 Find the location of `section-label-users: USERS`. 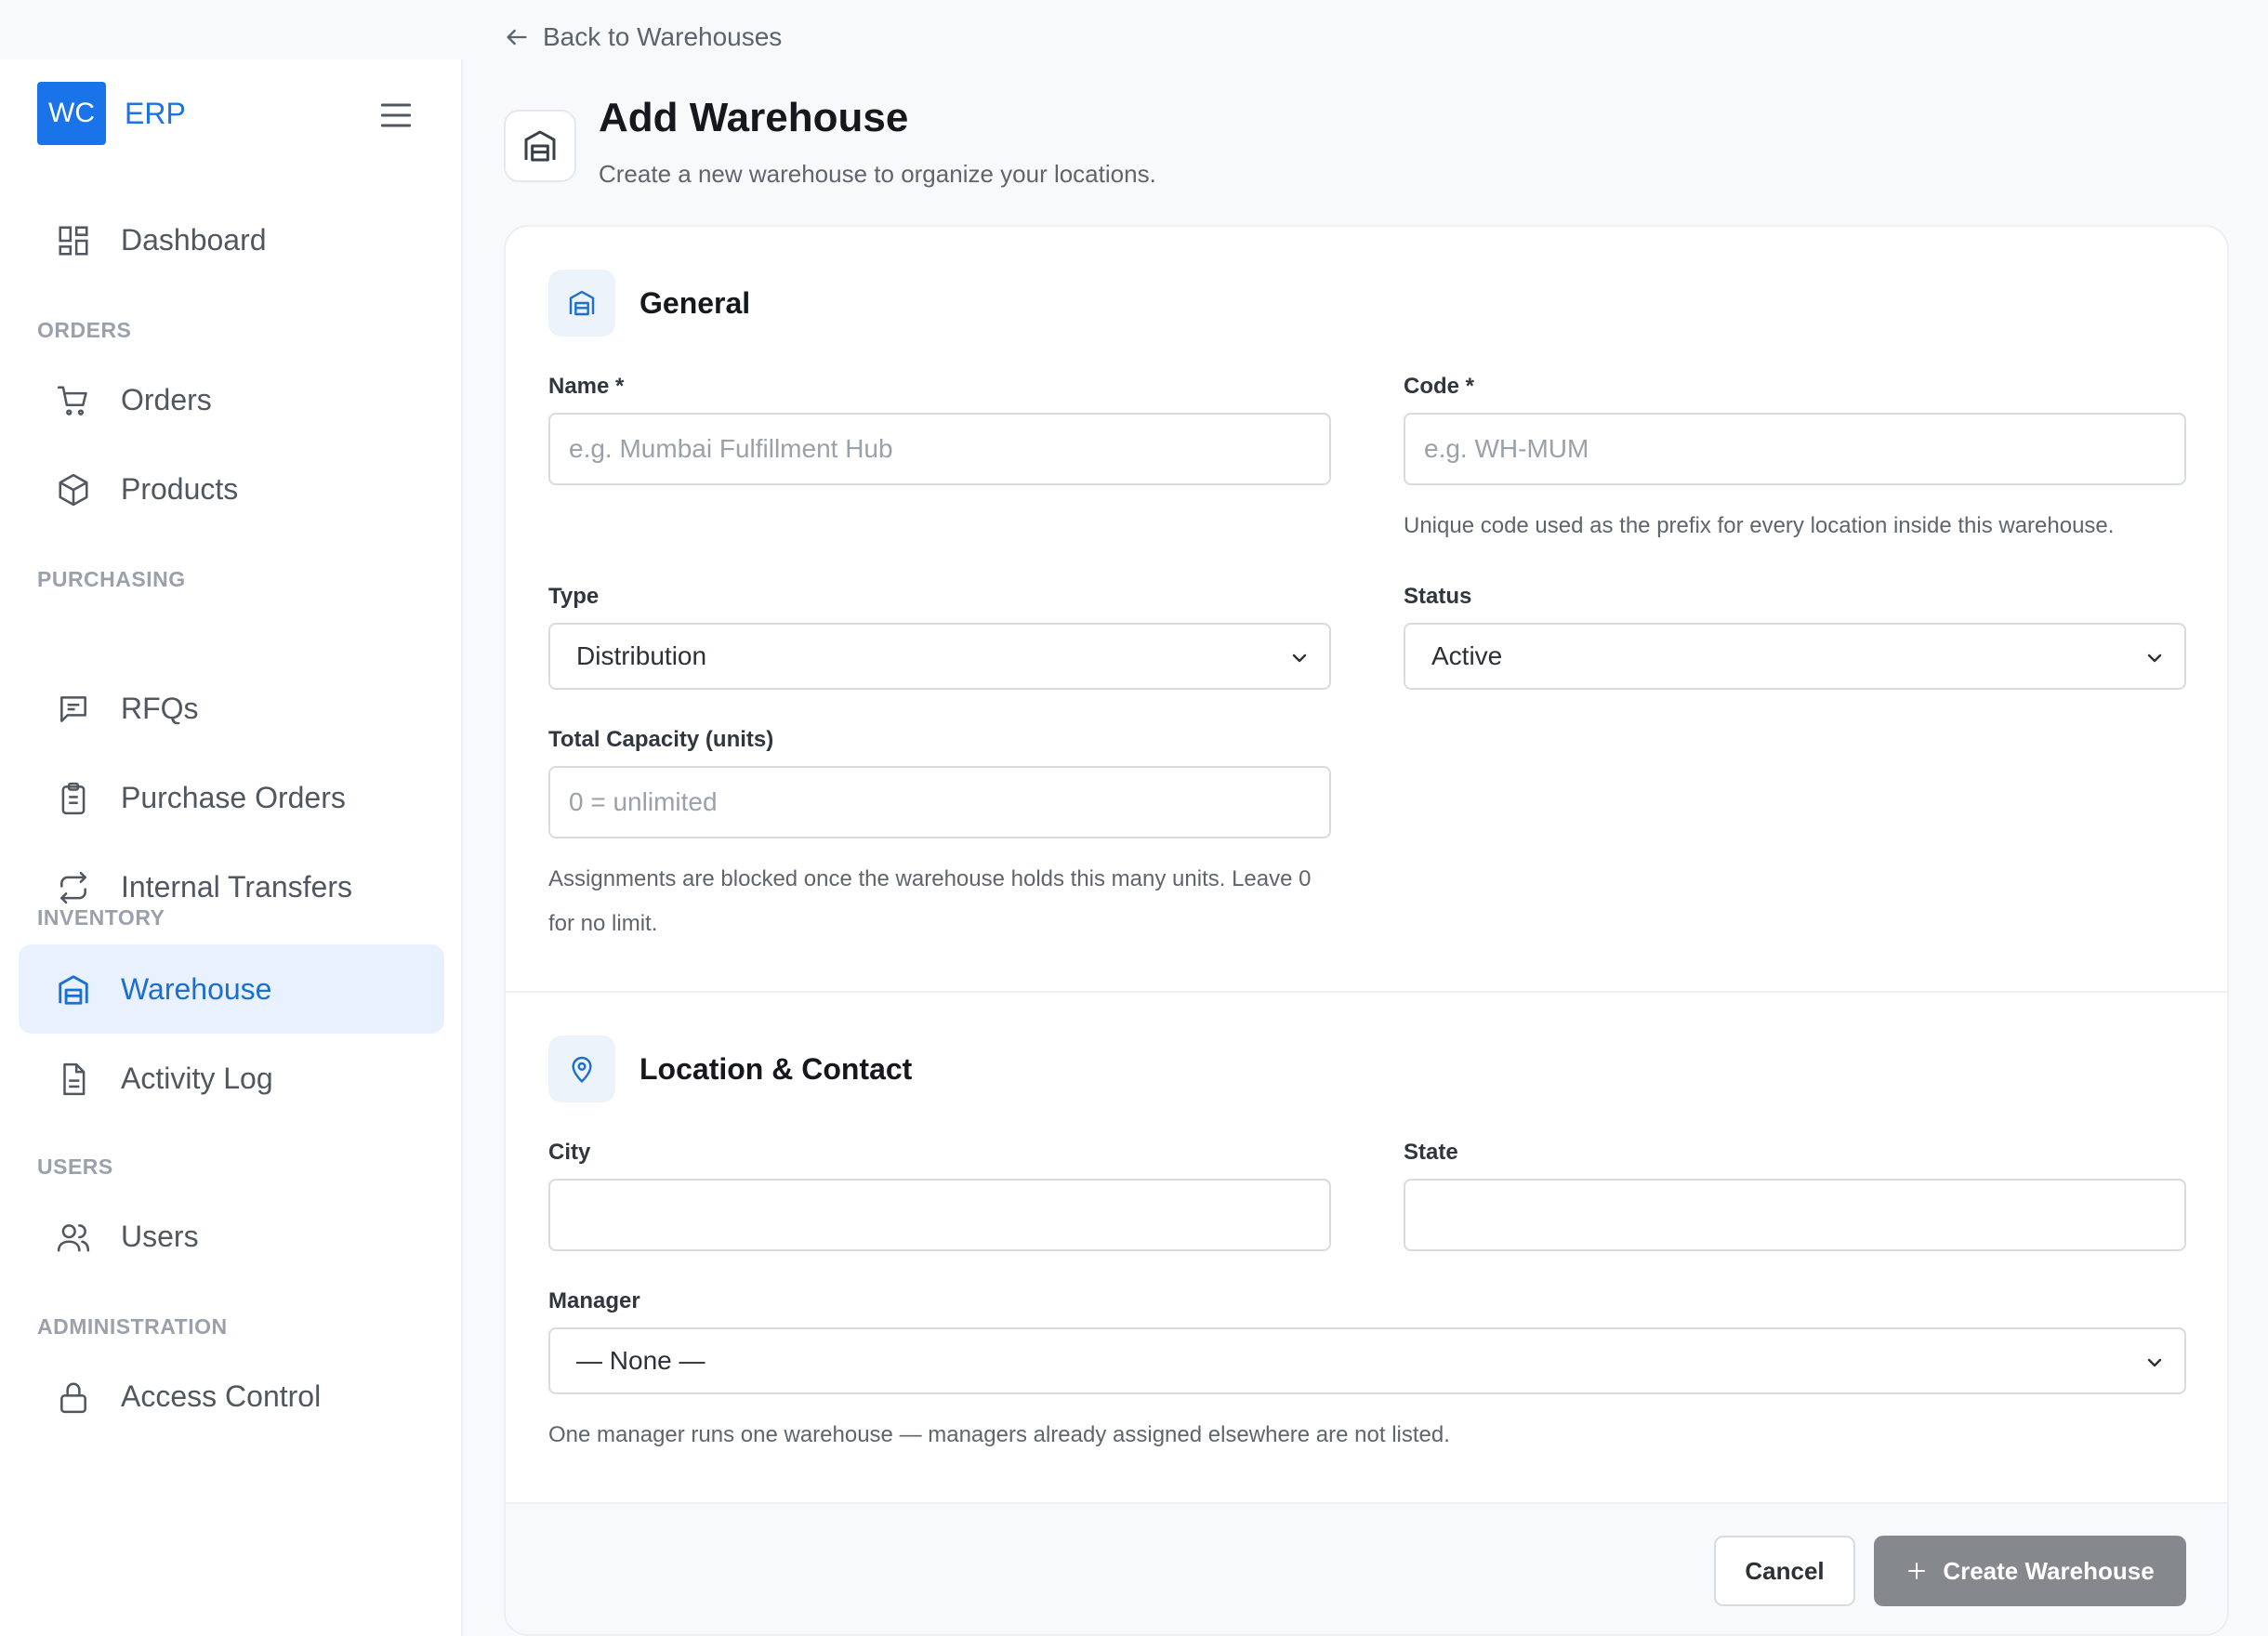

section-label-users: USERS is located at coordinates (75, 1166).